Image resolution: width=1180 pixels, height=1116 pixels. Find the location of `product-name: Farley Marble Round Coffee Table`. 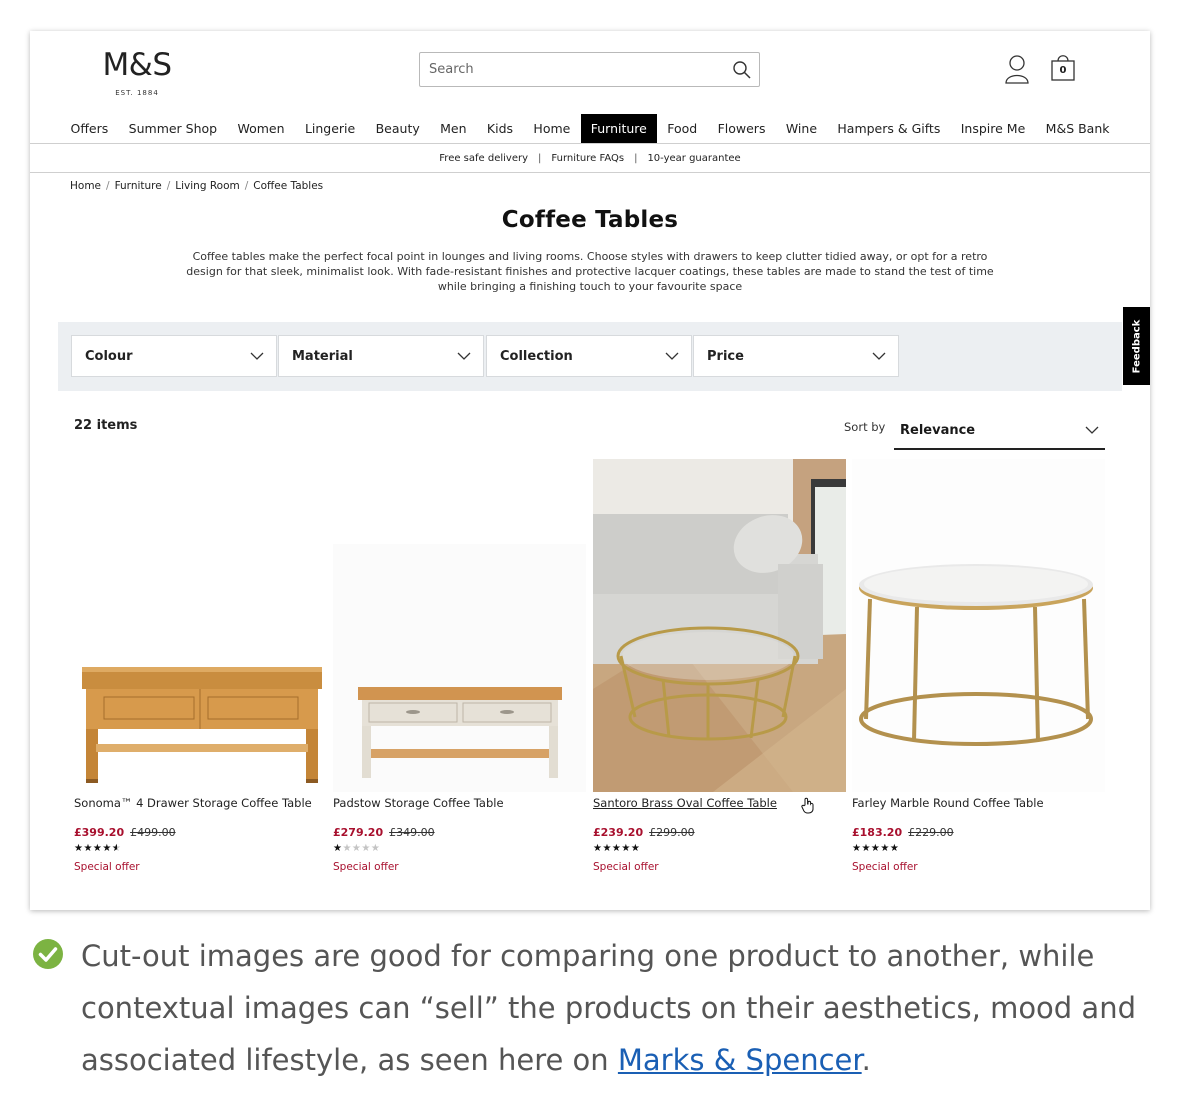

product-name: Farley Marble Round Coffee Table is located at coordinates (948, 803).